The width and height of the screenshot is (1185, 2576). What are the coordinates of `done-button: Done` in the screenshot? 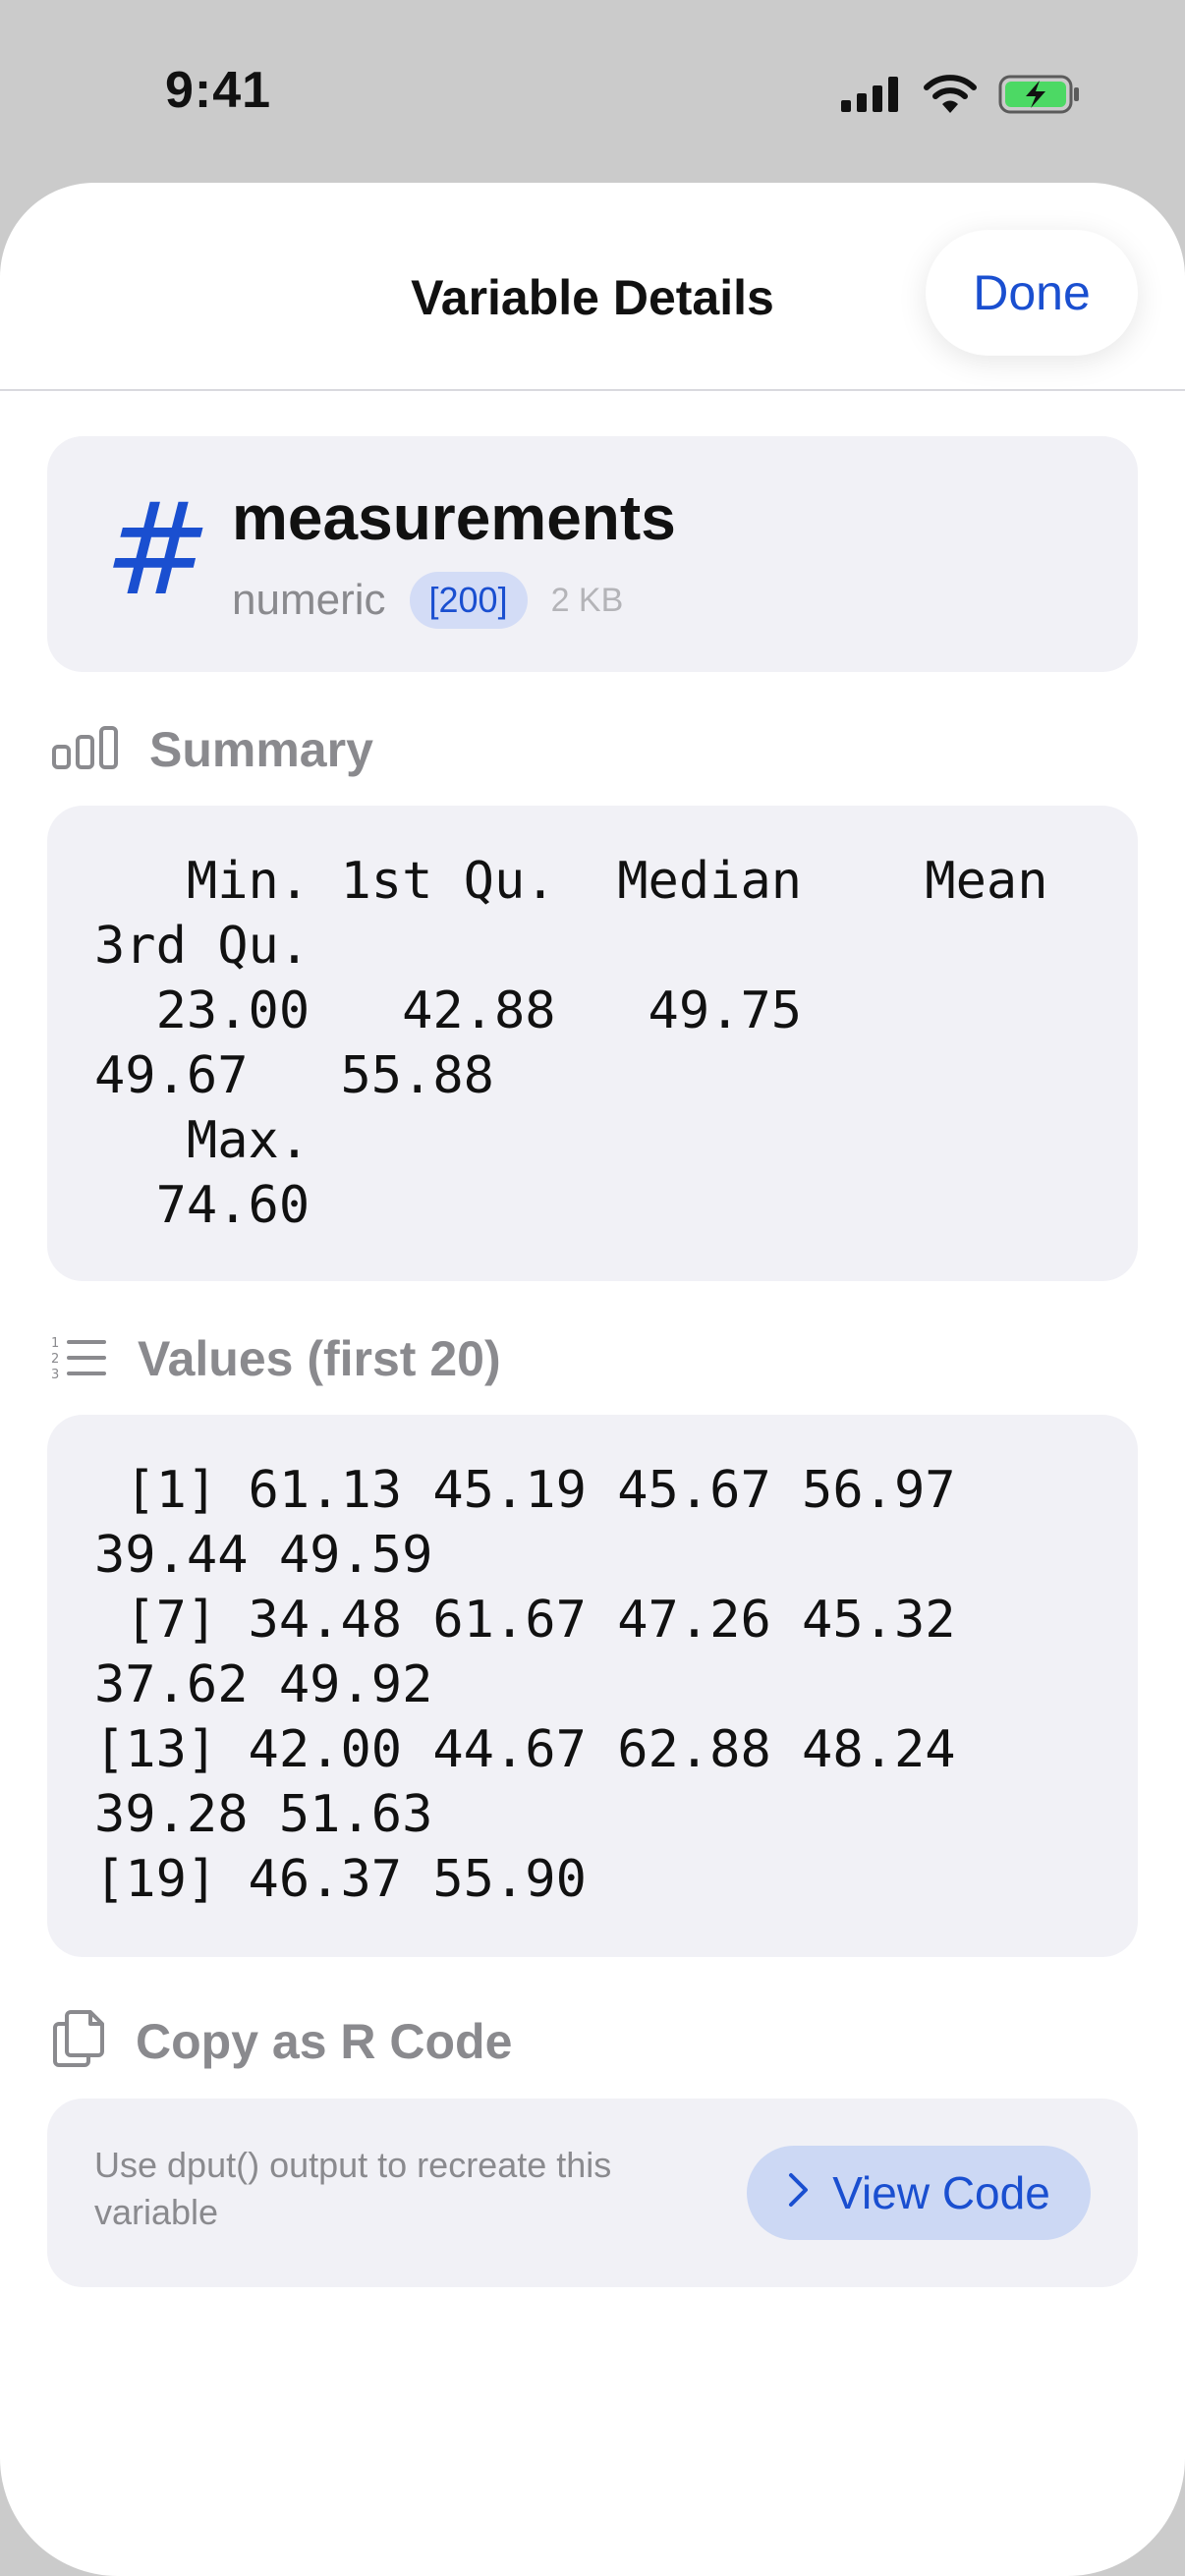 It's located at (1032, 293).